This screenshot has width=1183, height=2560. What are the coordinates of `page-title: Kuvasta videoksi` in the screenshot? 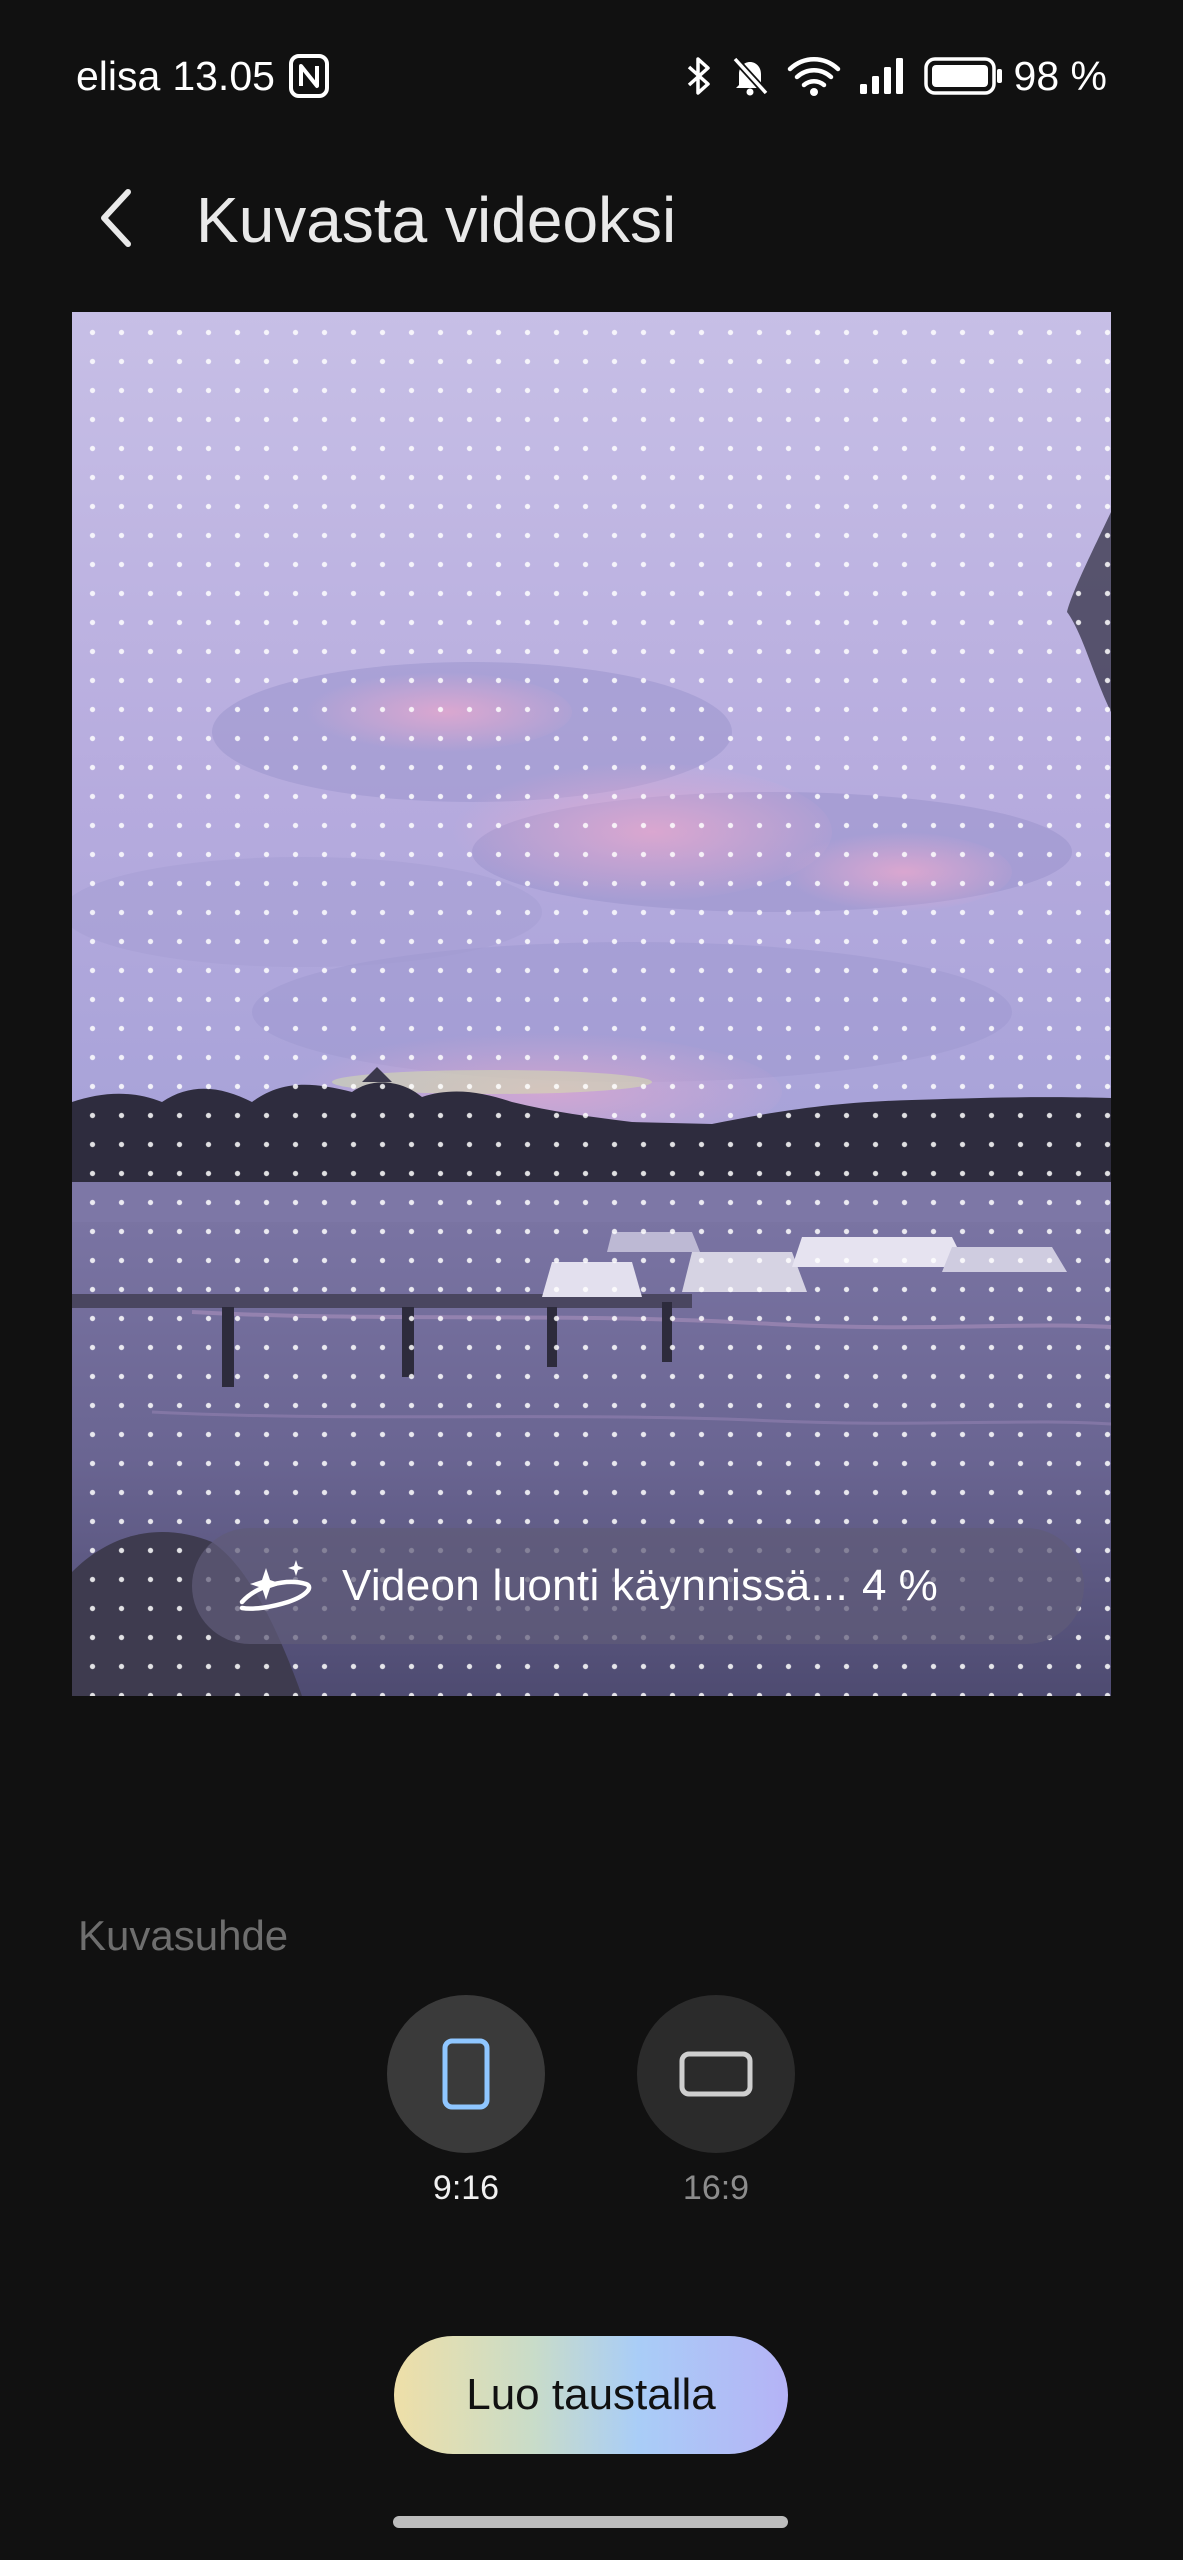 It's located at (436, 220).